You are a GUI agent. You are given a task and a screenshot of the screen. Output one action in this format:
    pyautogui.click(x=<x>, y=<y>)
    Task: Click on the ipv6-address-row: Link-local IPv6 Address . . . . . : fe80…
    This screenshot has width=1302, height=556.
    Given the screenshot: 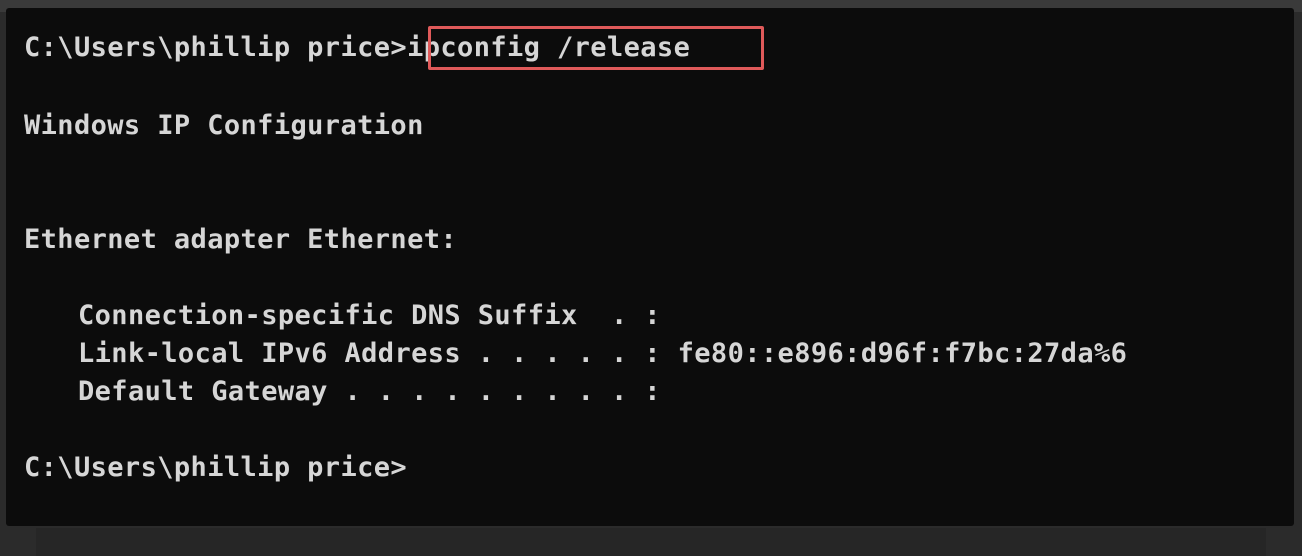 What is the action you would take?
    pyautogui.click(x=602, y=354)
    